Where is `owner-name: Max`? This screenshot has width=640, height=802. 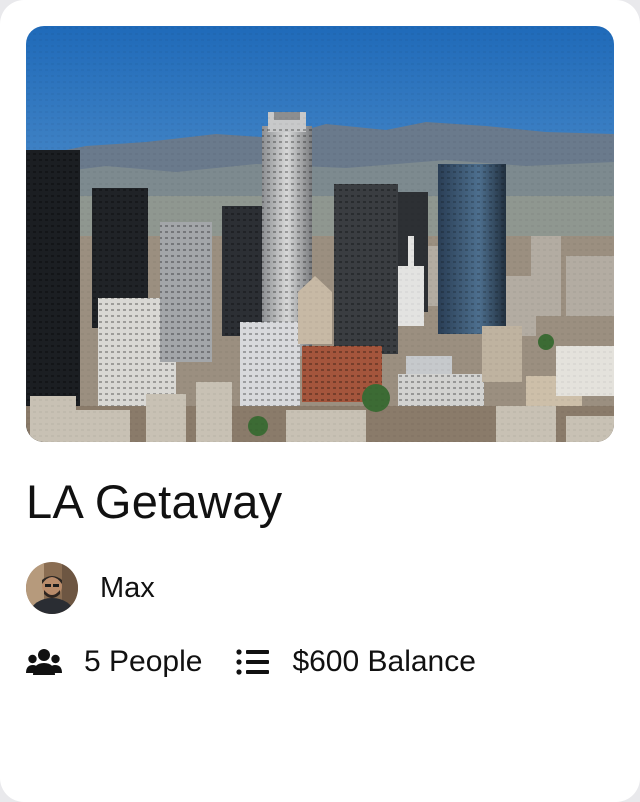
owner-name: Max is located at coordinates (127, 587).